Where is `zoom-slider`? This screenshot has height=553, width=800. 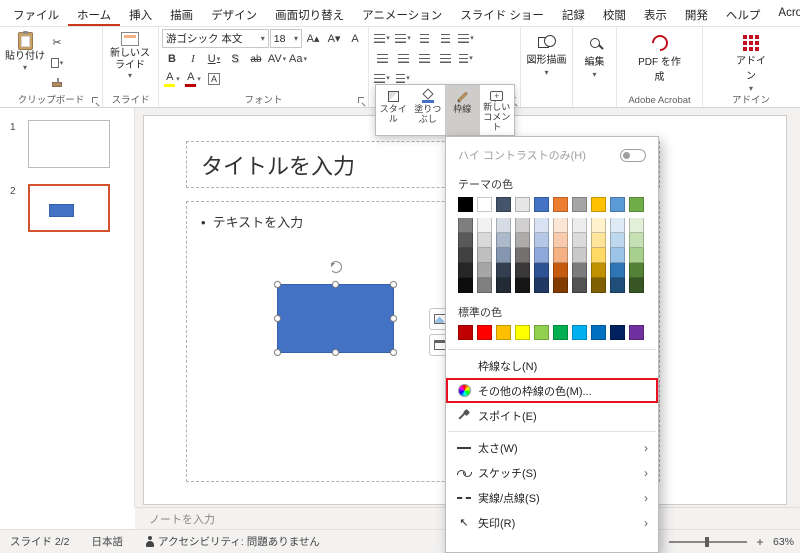 zoom-slider is located at coordinates (707, 541).